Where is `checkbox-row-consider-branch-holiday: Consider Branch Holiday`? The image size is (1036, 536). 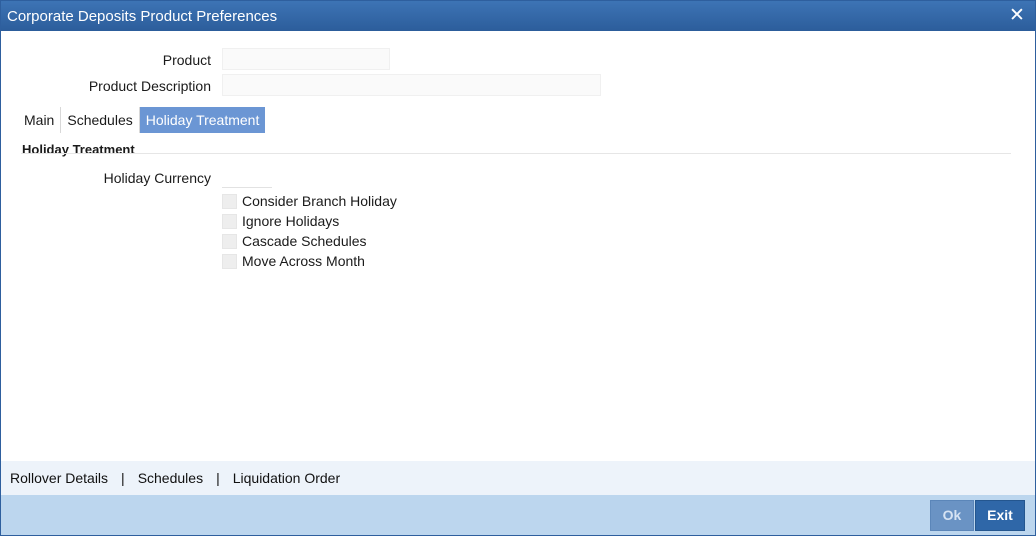 checkbox-row-consider-branch-holiday: Consider Branch Holiday is located at coordinates (309, 201).